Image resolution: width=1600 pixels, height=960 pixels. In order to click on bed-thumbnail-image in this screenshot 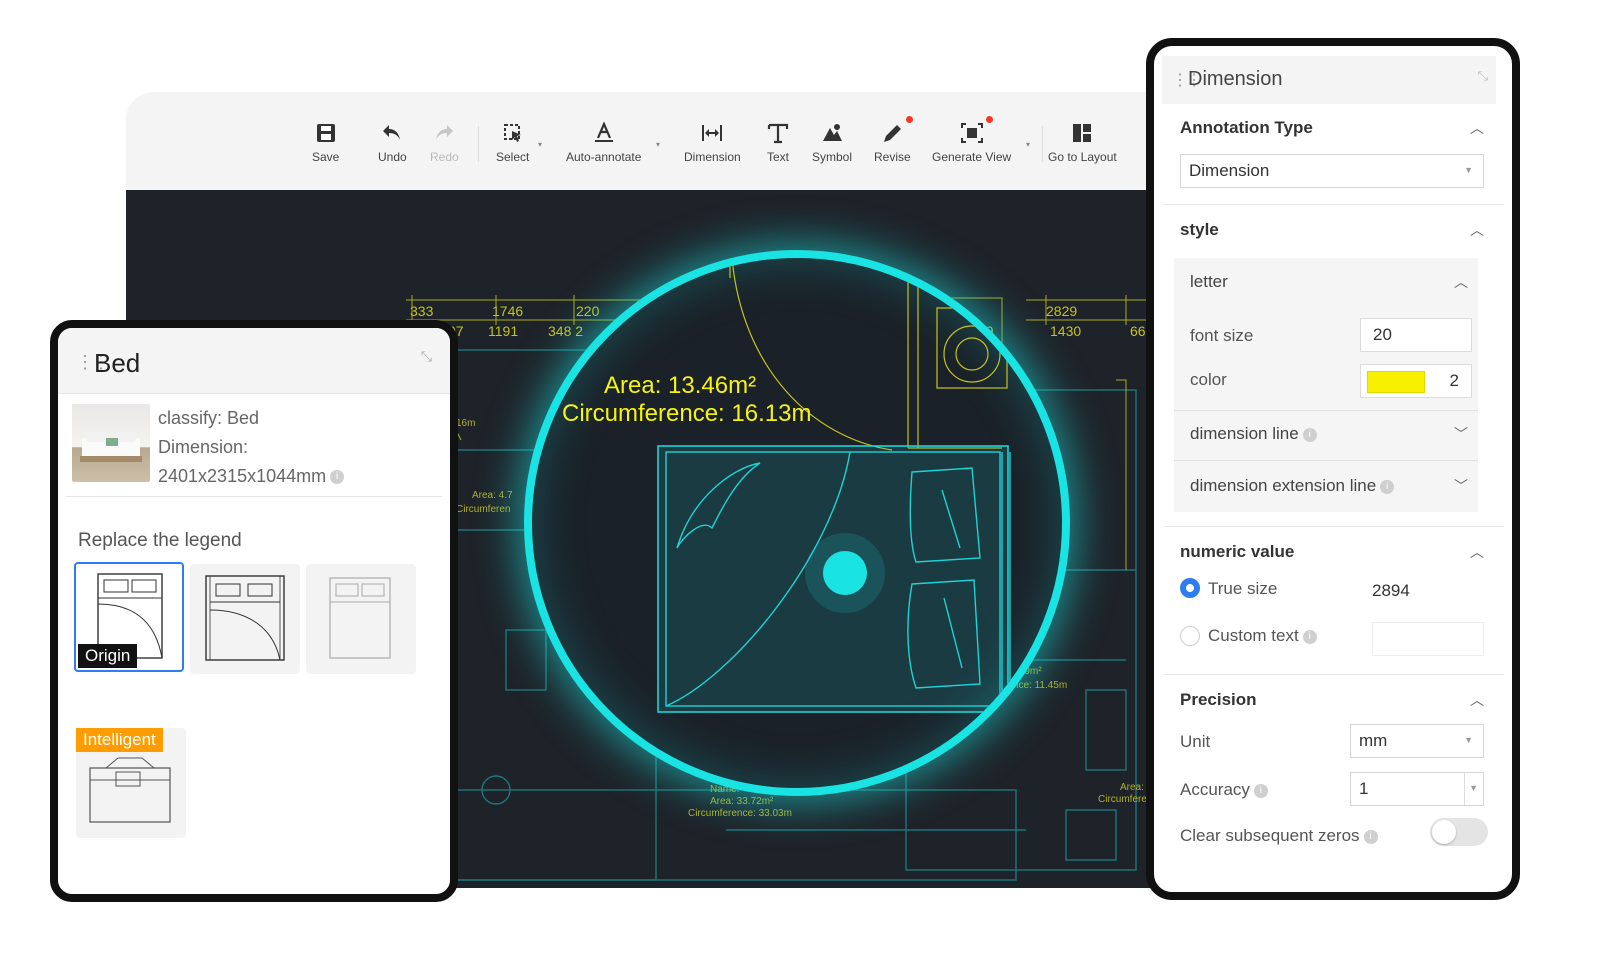, I will do `click(111, 443)`.